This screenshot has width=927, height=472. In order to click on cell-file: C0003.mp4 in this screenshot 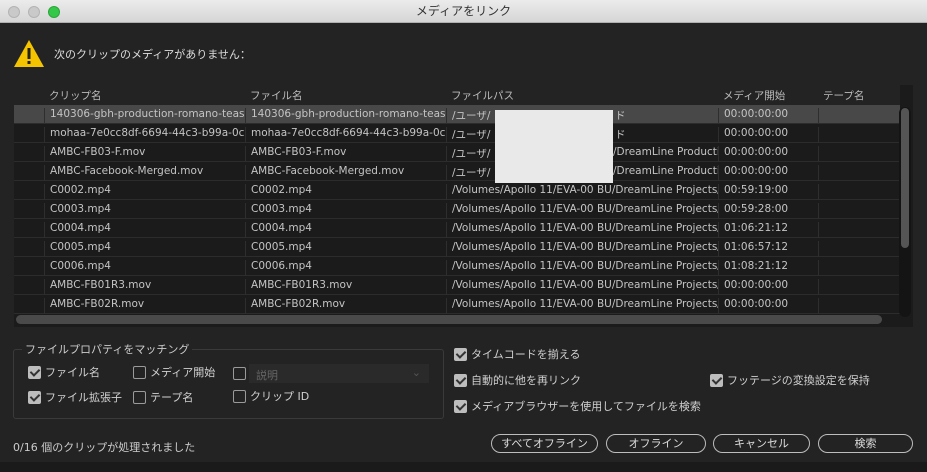, I will do `click(345, 211)`.